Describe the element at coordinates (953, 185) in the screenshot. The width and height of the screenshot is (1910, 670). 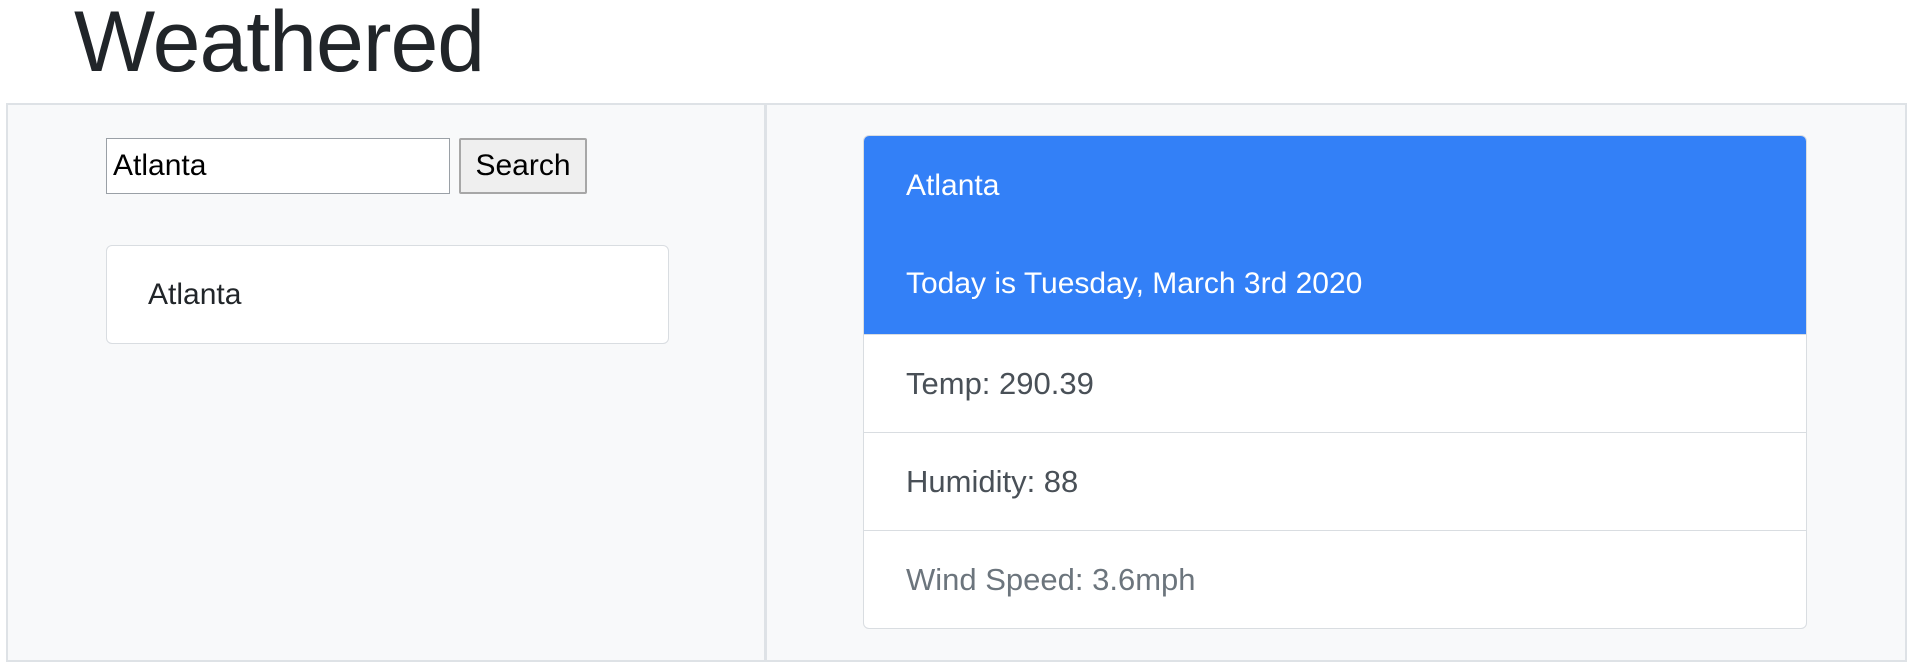
I see `weather-city: Atlanta` at that location.